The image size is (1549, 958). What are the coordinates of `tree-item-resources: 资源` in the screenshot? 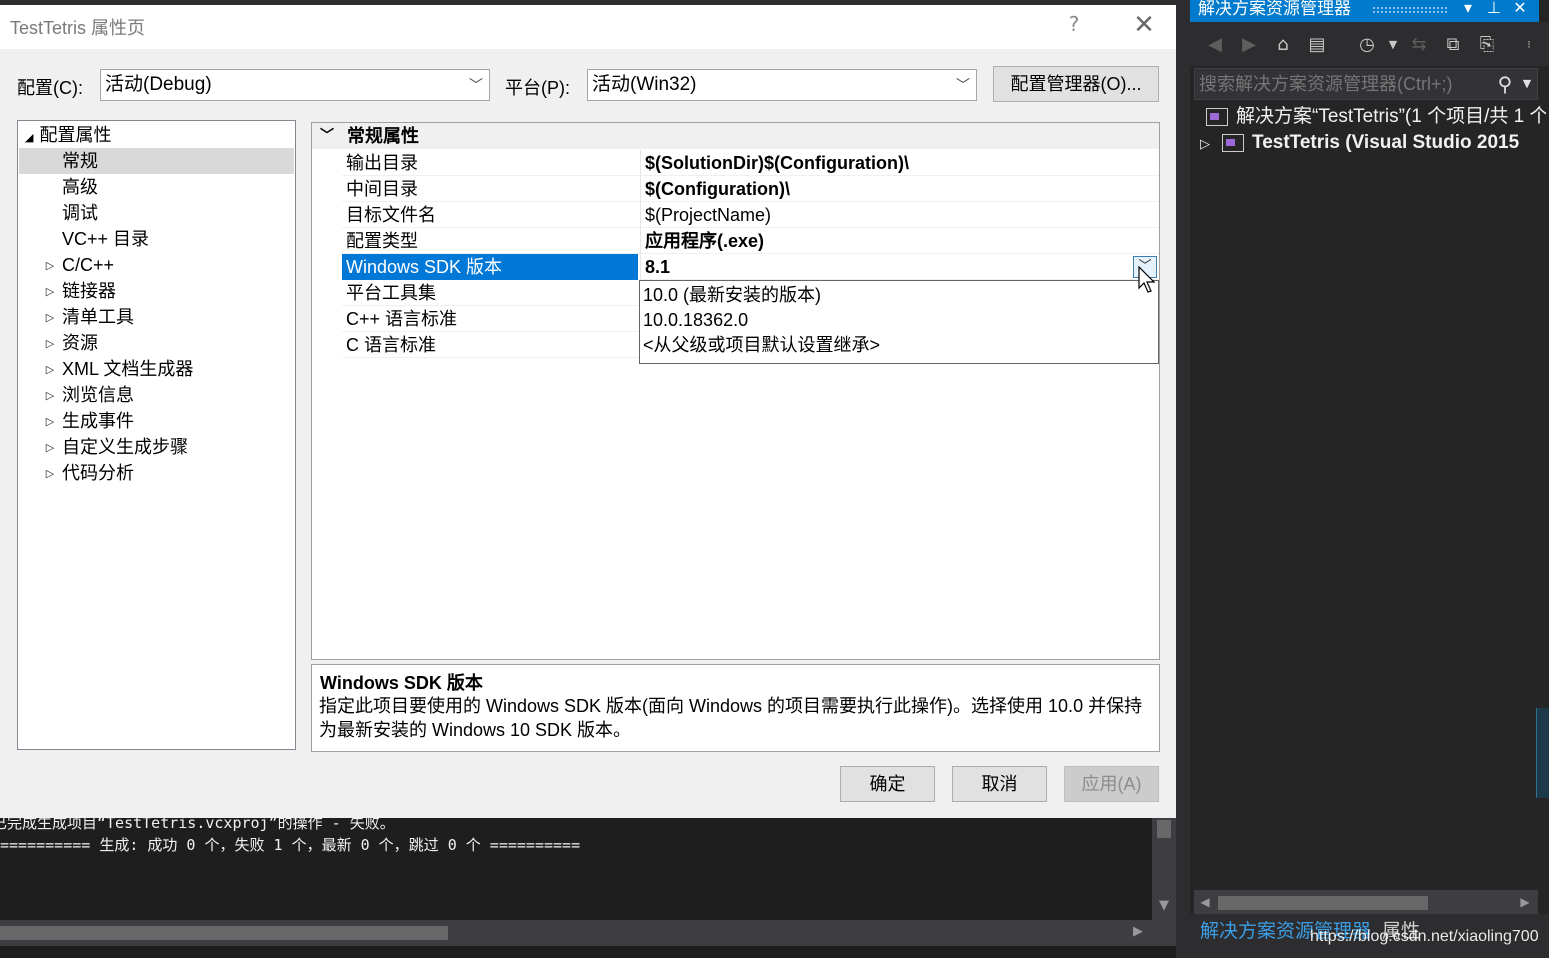 It's located at (80, 343).